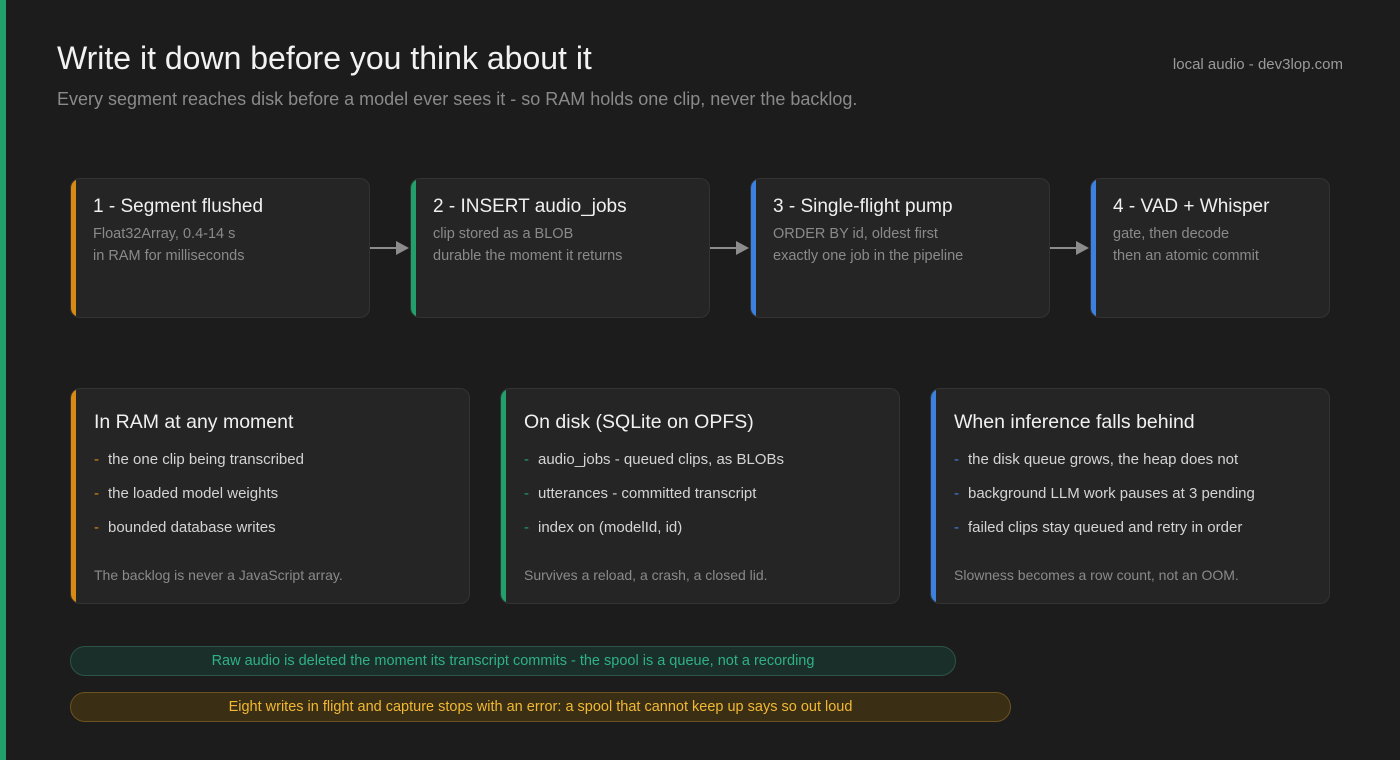  Describe the element at coordinates (193, 493) in the screenshot. I see `list-item-text: the loaded model weights` at that location.